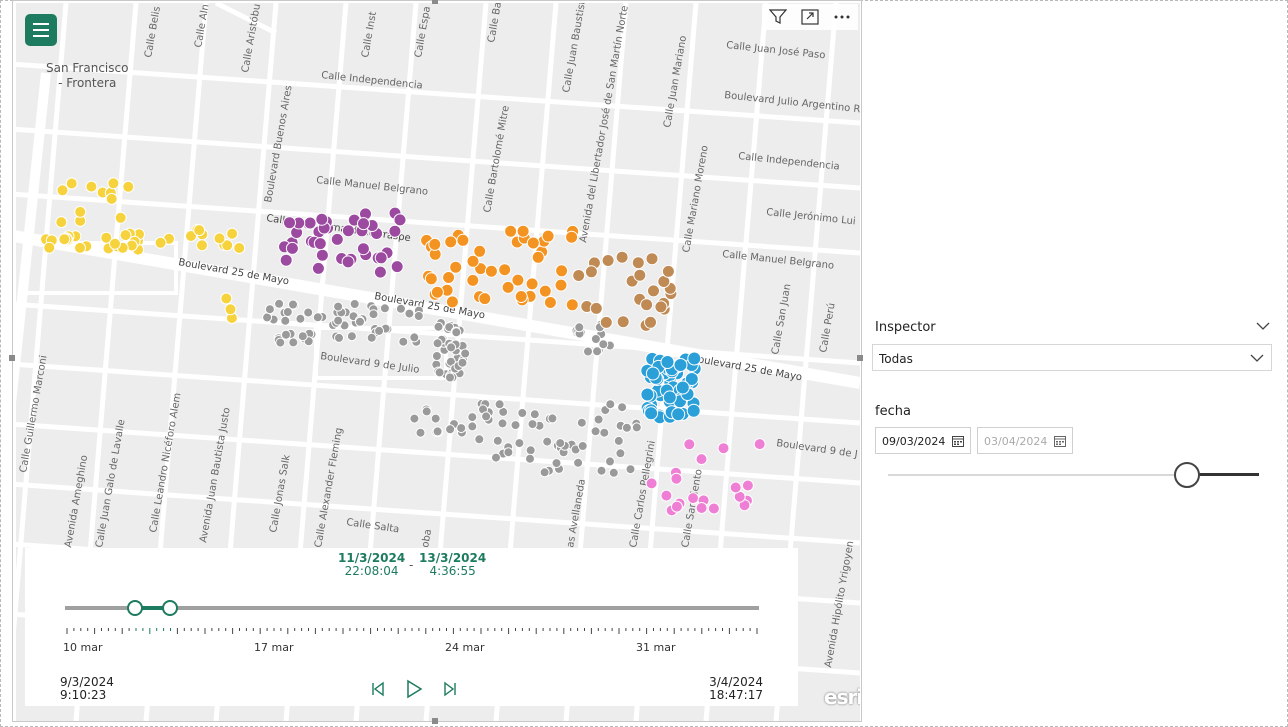 This screenshot has height=727, width=1288. Describe the element at coordinates (378, 689) in the screenshot. I see `step-back-icon` at that location.